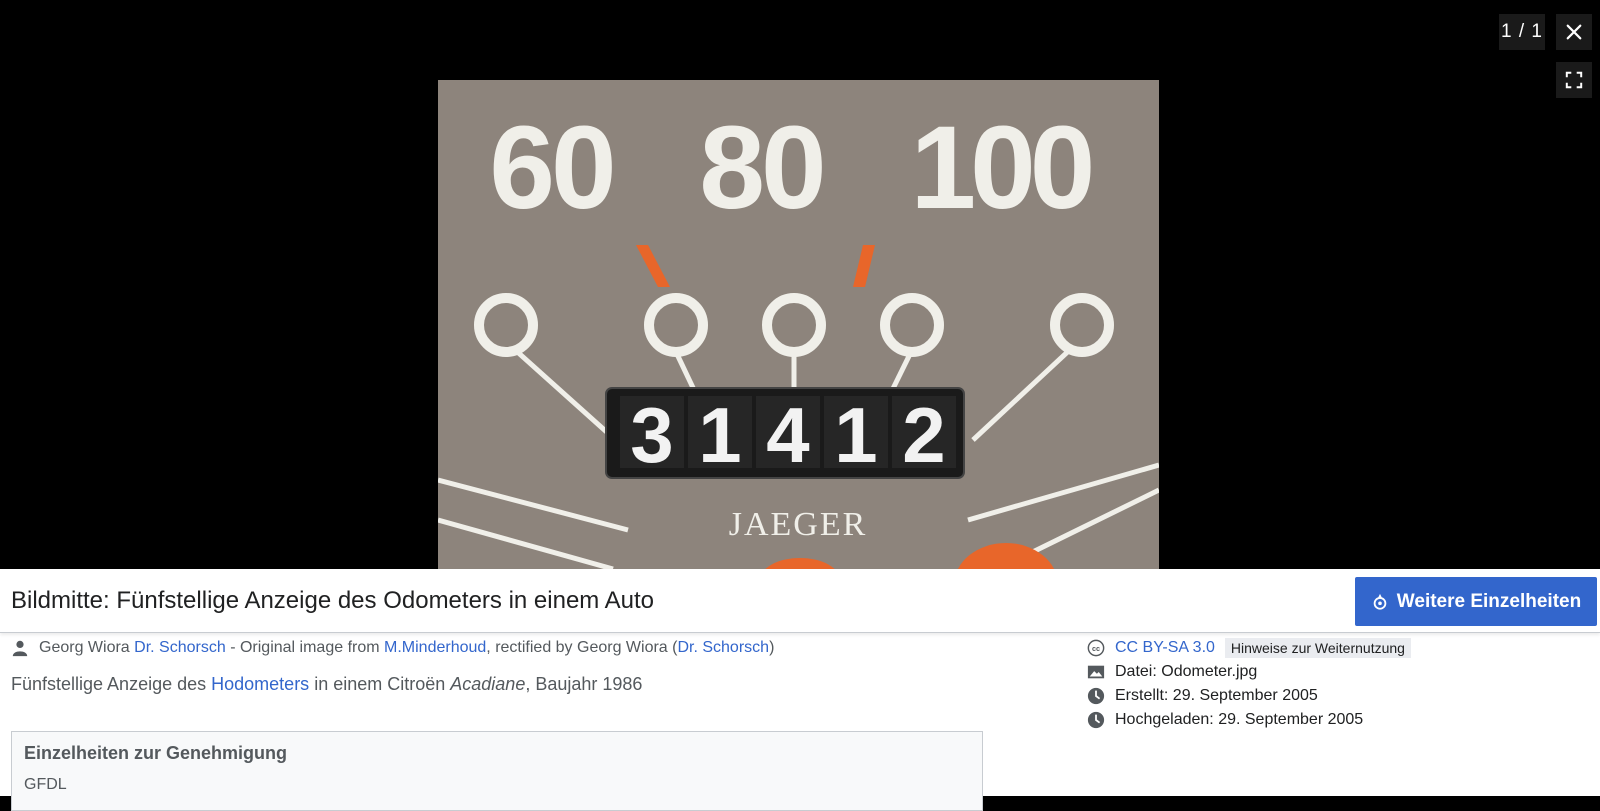 Image resolution: width=1600 pixels, height=811 pixels. I want to click on more-details-button: Weitere Einzelheiten, so click(1476, 601).